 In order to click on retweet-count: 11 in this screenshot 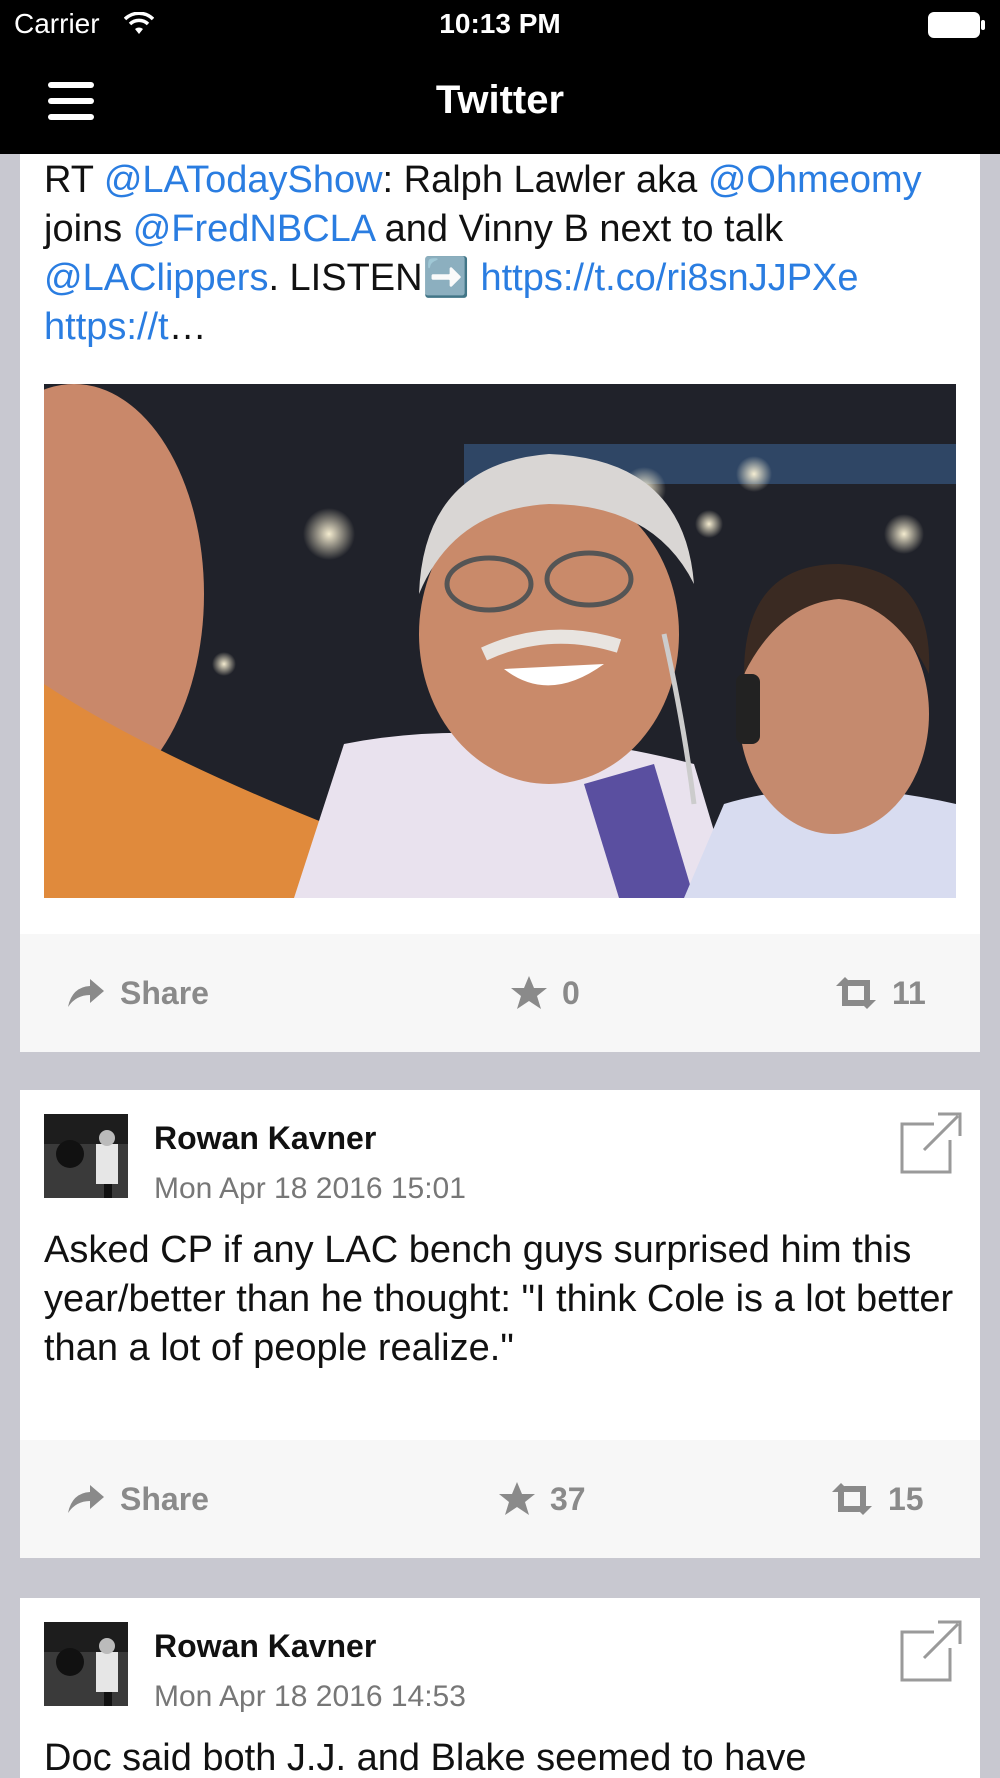, I will do `click(909, 992)`.